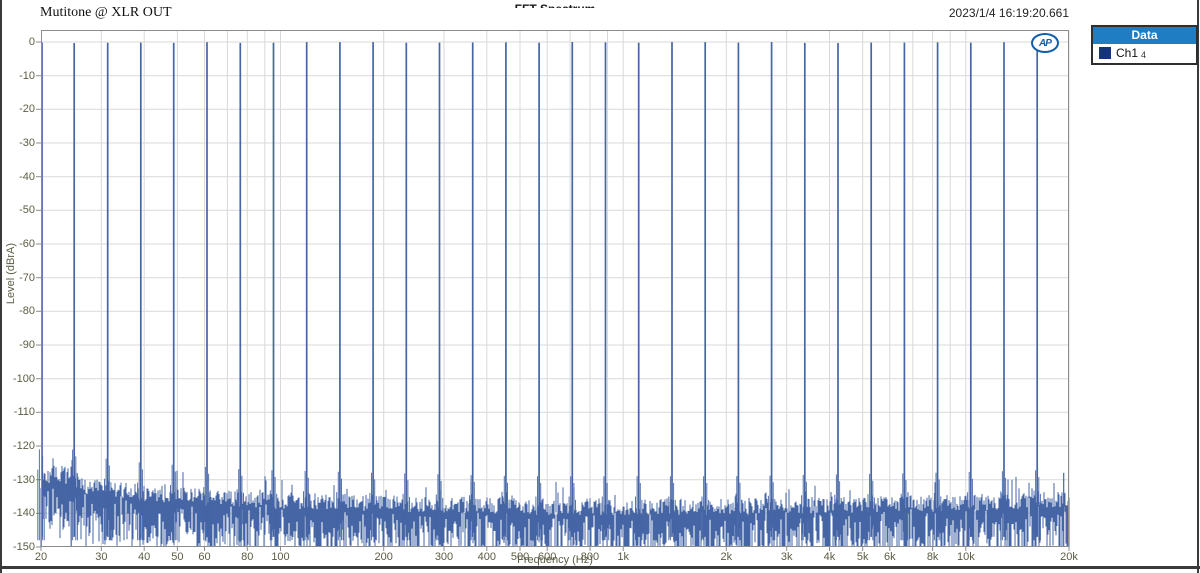 This screenshot has width=1200, height=573. Describe the element at coordinates (106, 12) in the screenshot. I see `annotation-label: Mutitone @ XLR OUT` at that location.